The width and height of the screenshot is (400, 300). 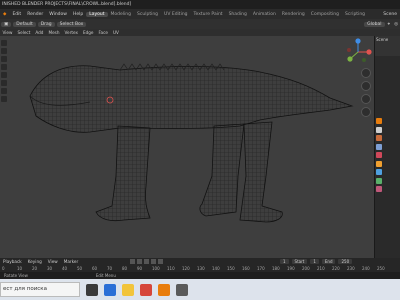 What do you see at coordinates (71, 24) in the screenshot?
I see `select-mode-dropdown: Select Box` at bounding box center [71, 24].